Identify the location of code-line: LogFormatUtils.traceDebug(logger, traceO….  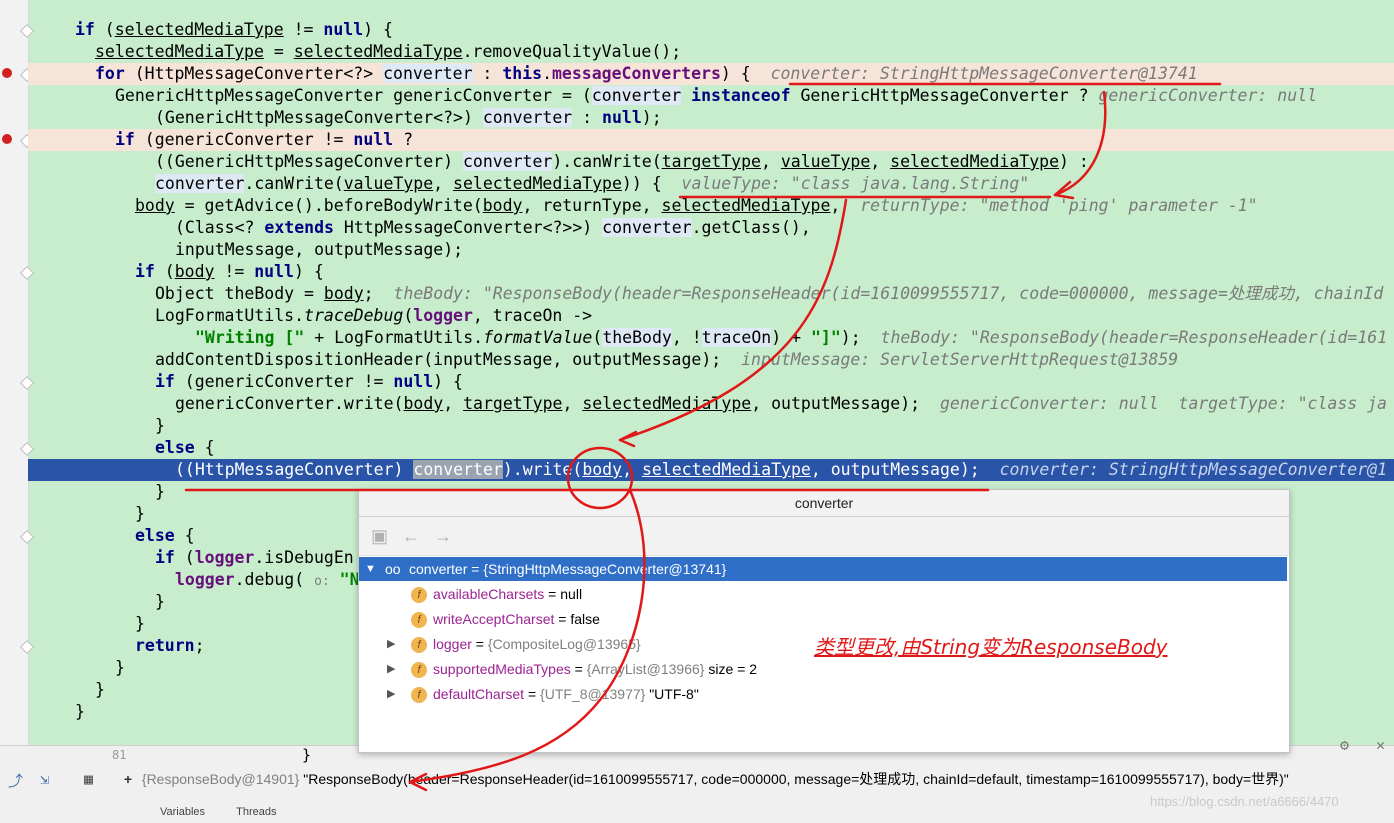
(374, 315).